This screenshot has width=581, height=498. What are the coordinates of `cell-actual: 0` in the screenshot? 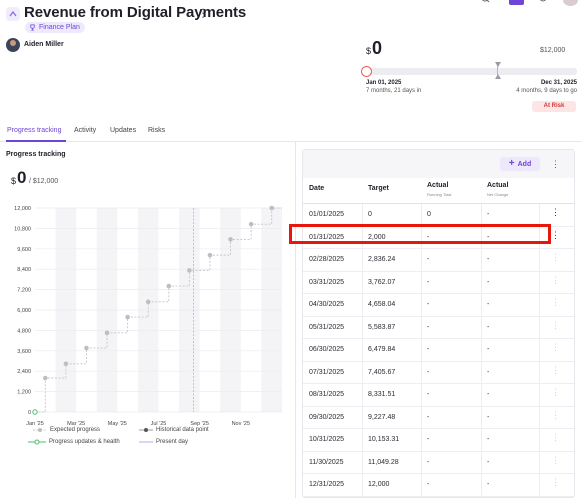 It's located at (429, 214).